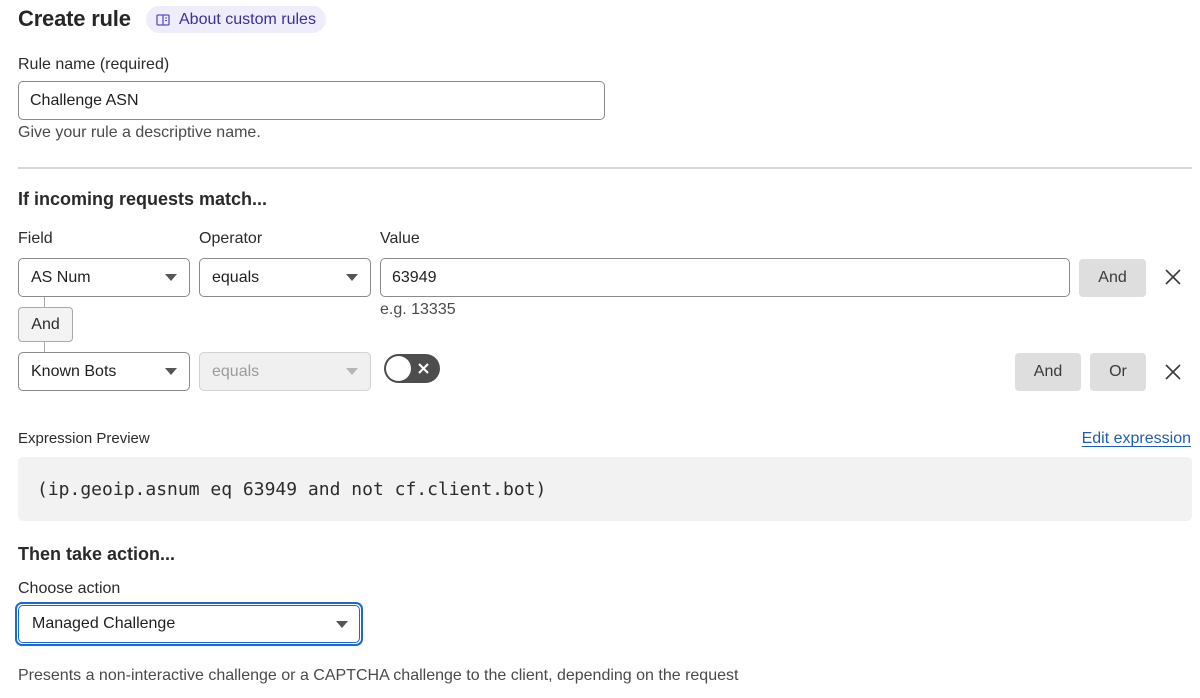 Image resolution: width=1200 pixels, height=698 pixels. Describe the element at coordinates (104, 277) in the screenshot. I see `field-select-row-1: AS Num` at that location.